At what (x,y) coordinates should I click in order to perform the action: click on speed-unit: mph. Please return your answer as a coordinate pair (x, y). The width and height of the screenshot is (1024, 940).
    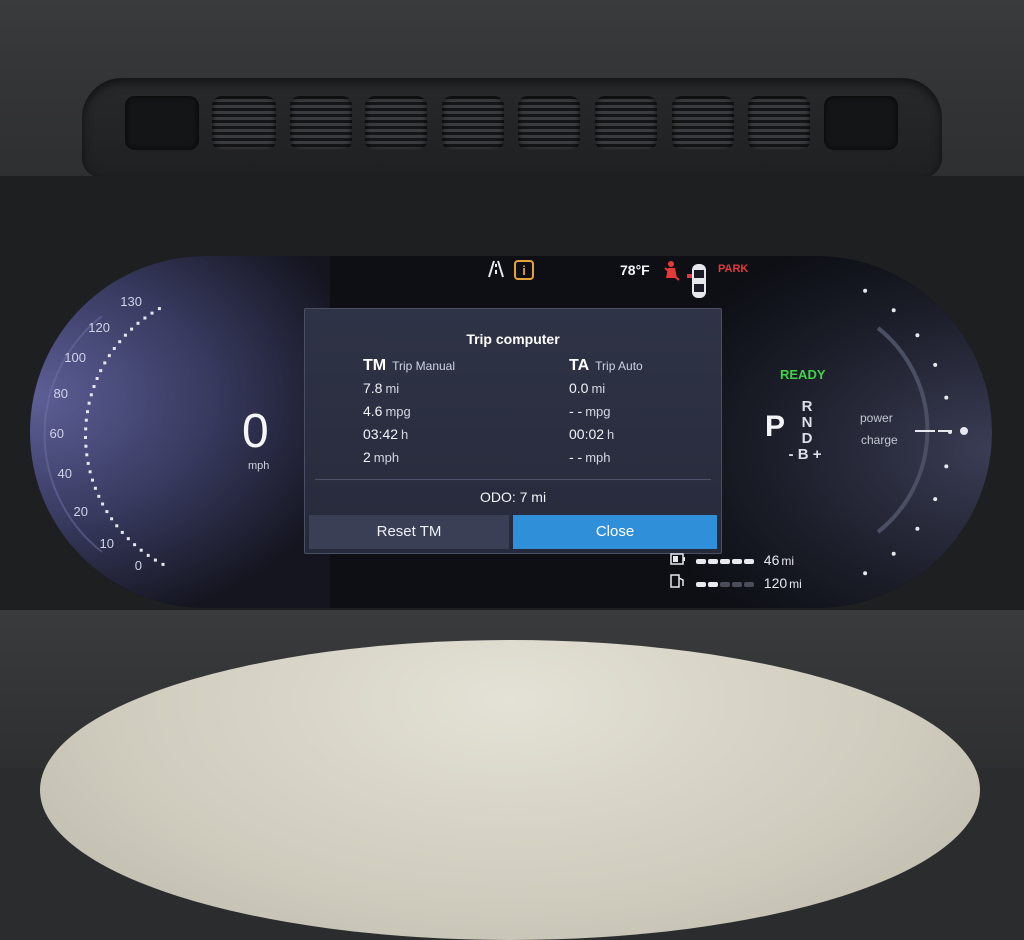
    Looking at the image, I should click on (259, 466).